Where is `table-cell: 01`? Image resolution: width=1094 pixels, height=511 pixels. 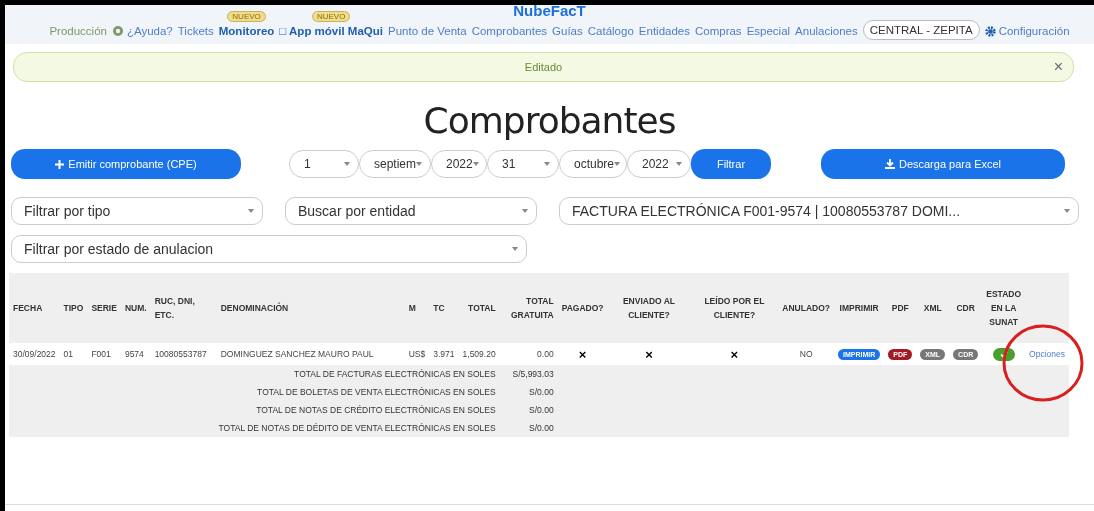
table-cell: 01 is located at coordinates (68, 354).